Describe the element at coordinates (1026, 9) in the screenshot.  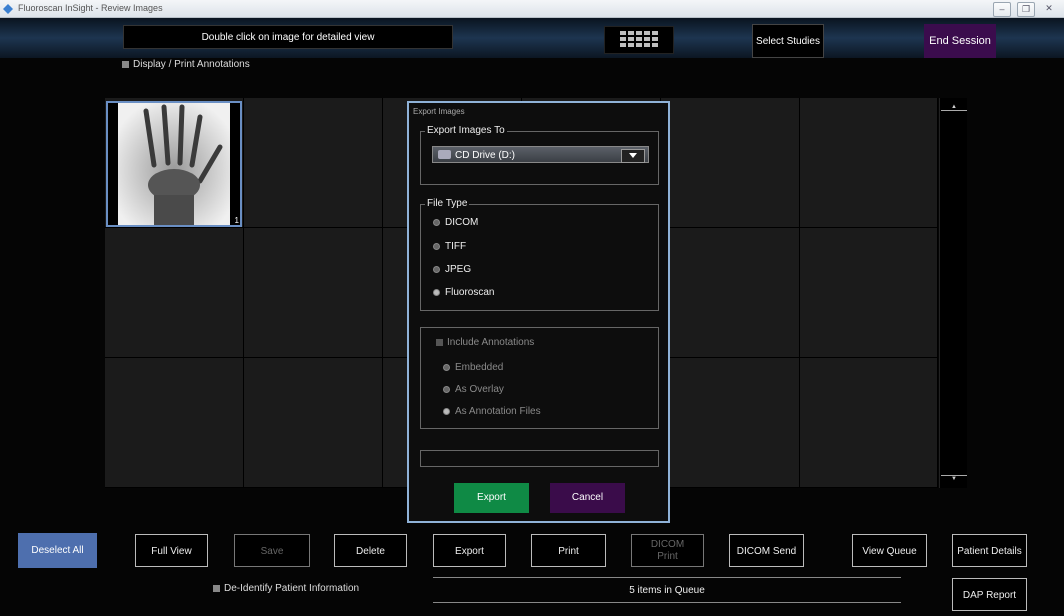
I see `maximize-icon: ❐` at that location.